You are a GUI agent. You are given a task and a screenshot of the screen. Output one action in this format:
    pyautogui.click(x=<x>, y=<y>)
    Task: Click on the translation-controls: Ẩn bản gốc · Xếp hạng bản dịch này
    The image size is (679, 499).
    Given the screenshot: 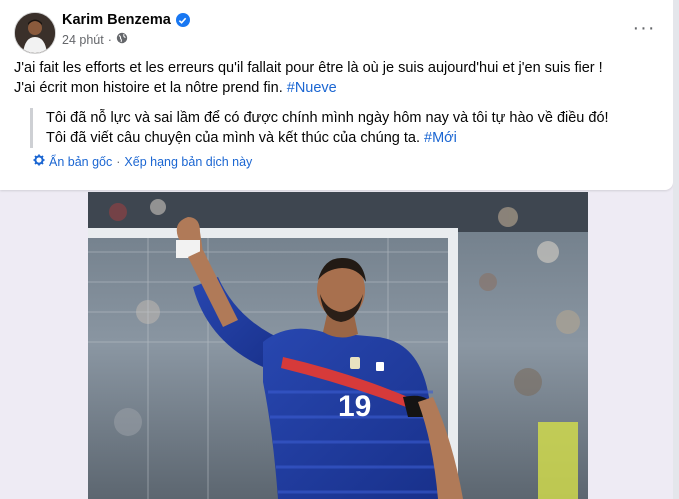 What is the action you would take?
    pyautogui.click(x=142, y=161)
    